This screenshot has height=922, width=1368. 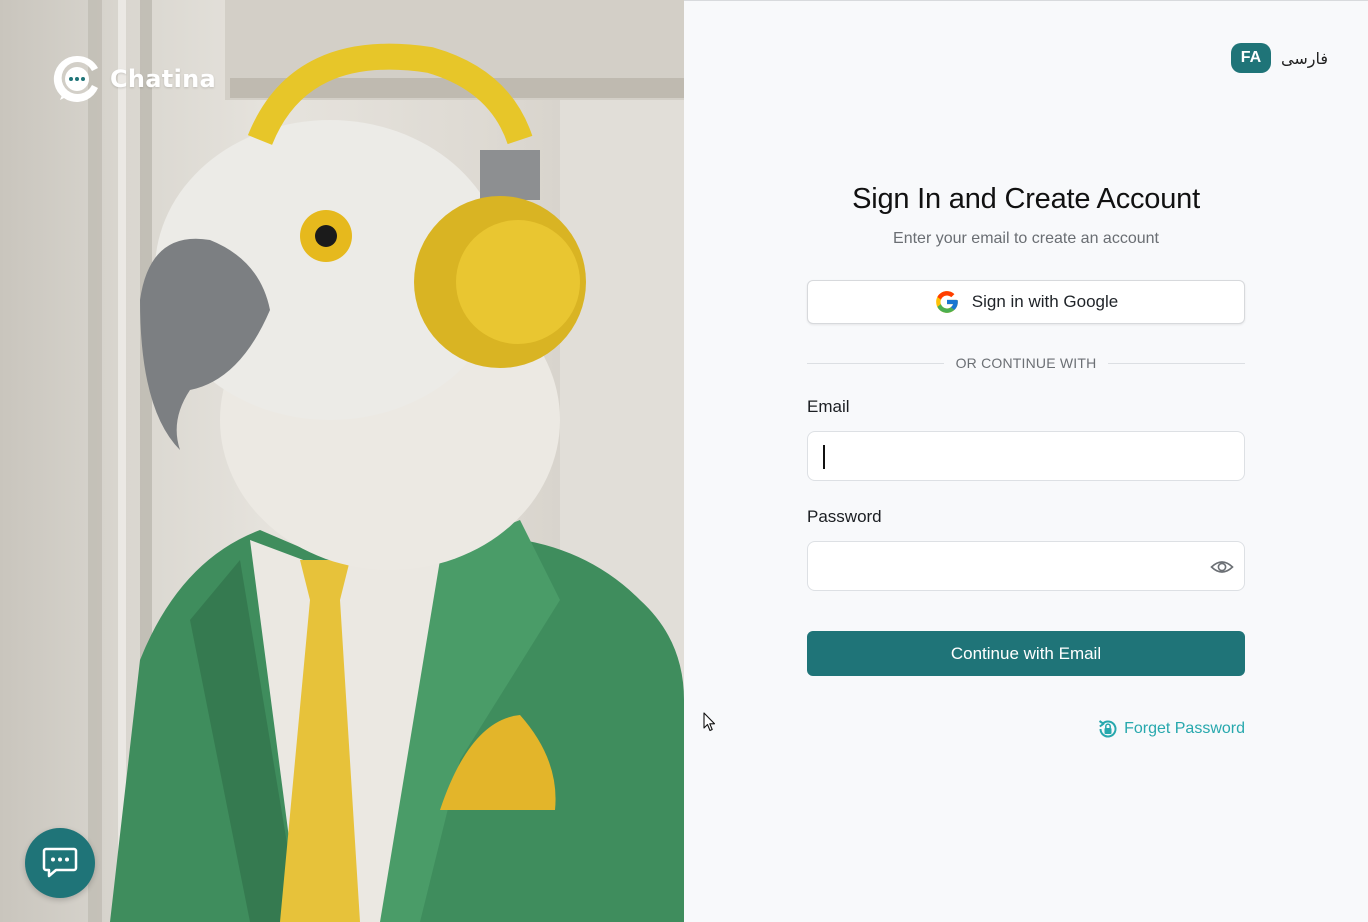 What do you see at coordinates (875, 363) in the screenshot?
I see `divider-line-left` at bounding box center [875, 363].